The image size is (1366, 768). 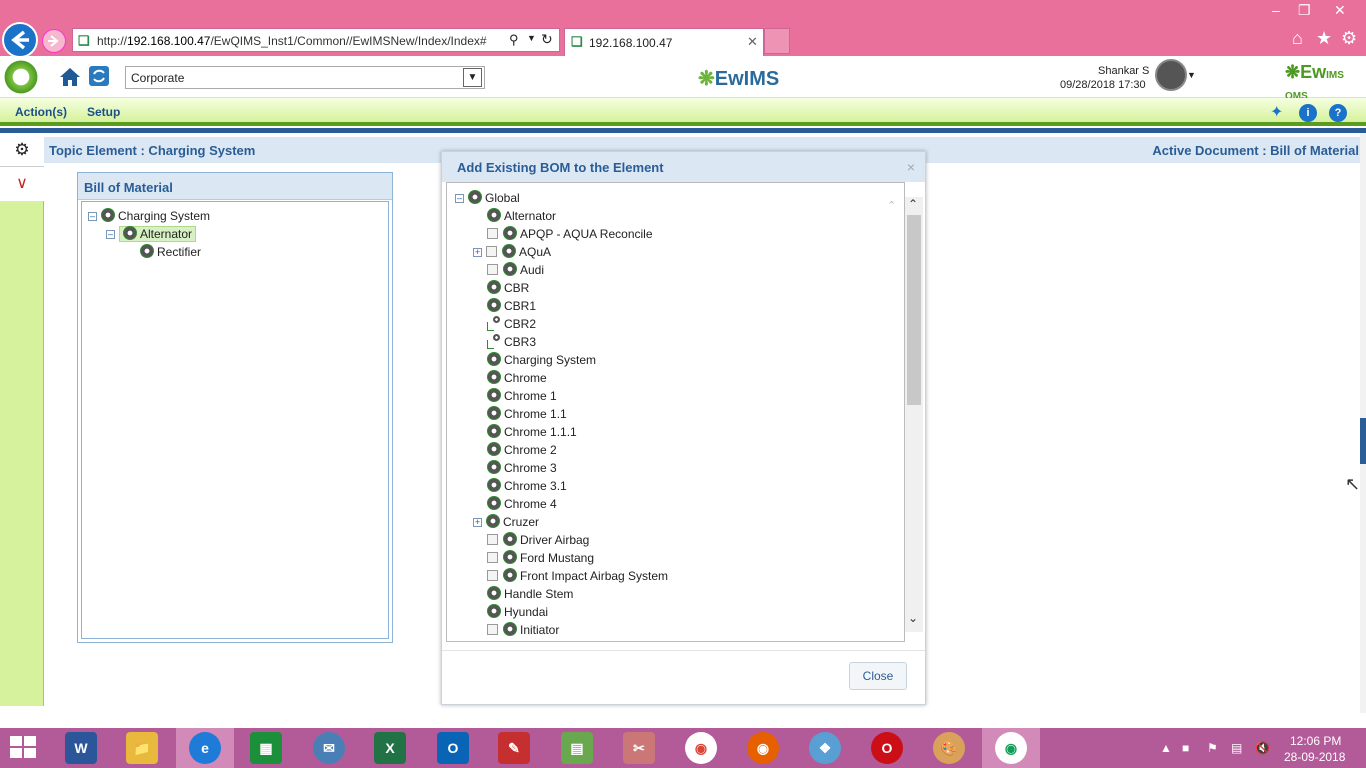 What do you see at coordinates (521, 216) in the screenshot?
I see `tree-node: Alternator` at bounding box center [521, 216].